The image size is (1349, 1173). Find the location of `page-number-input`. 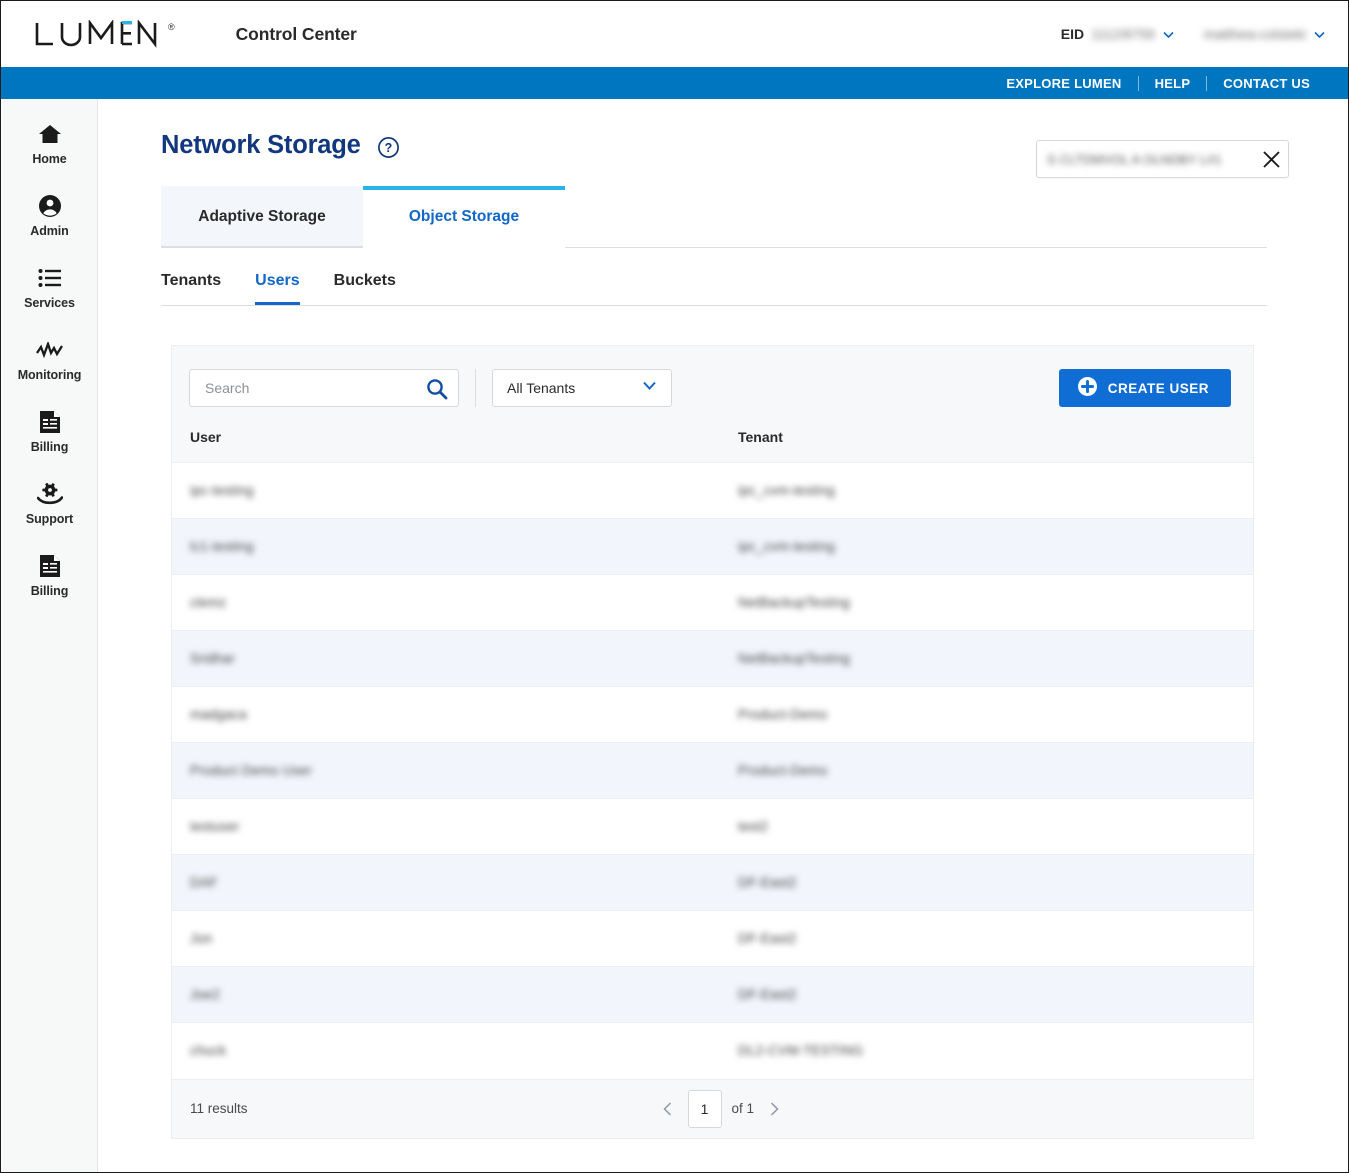

page-number-input is located at coordinates (704, 1108).